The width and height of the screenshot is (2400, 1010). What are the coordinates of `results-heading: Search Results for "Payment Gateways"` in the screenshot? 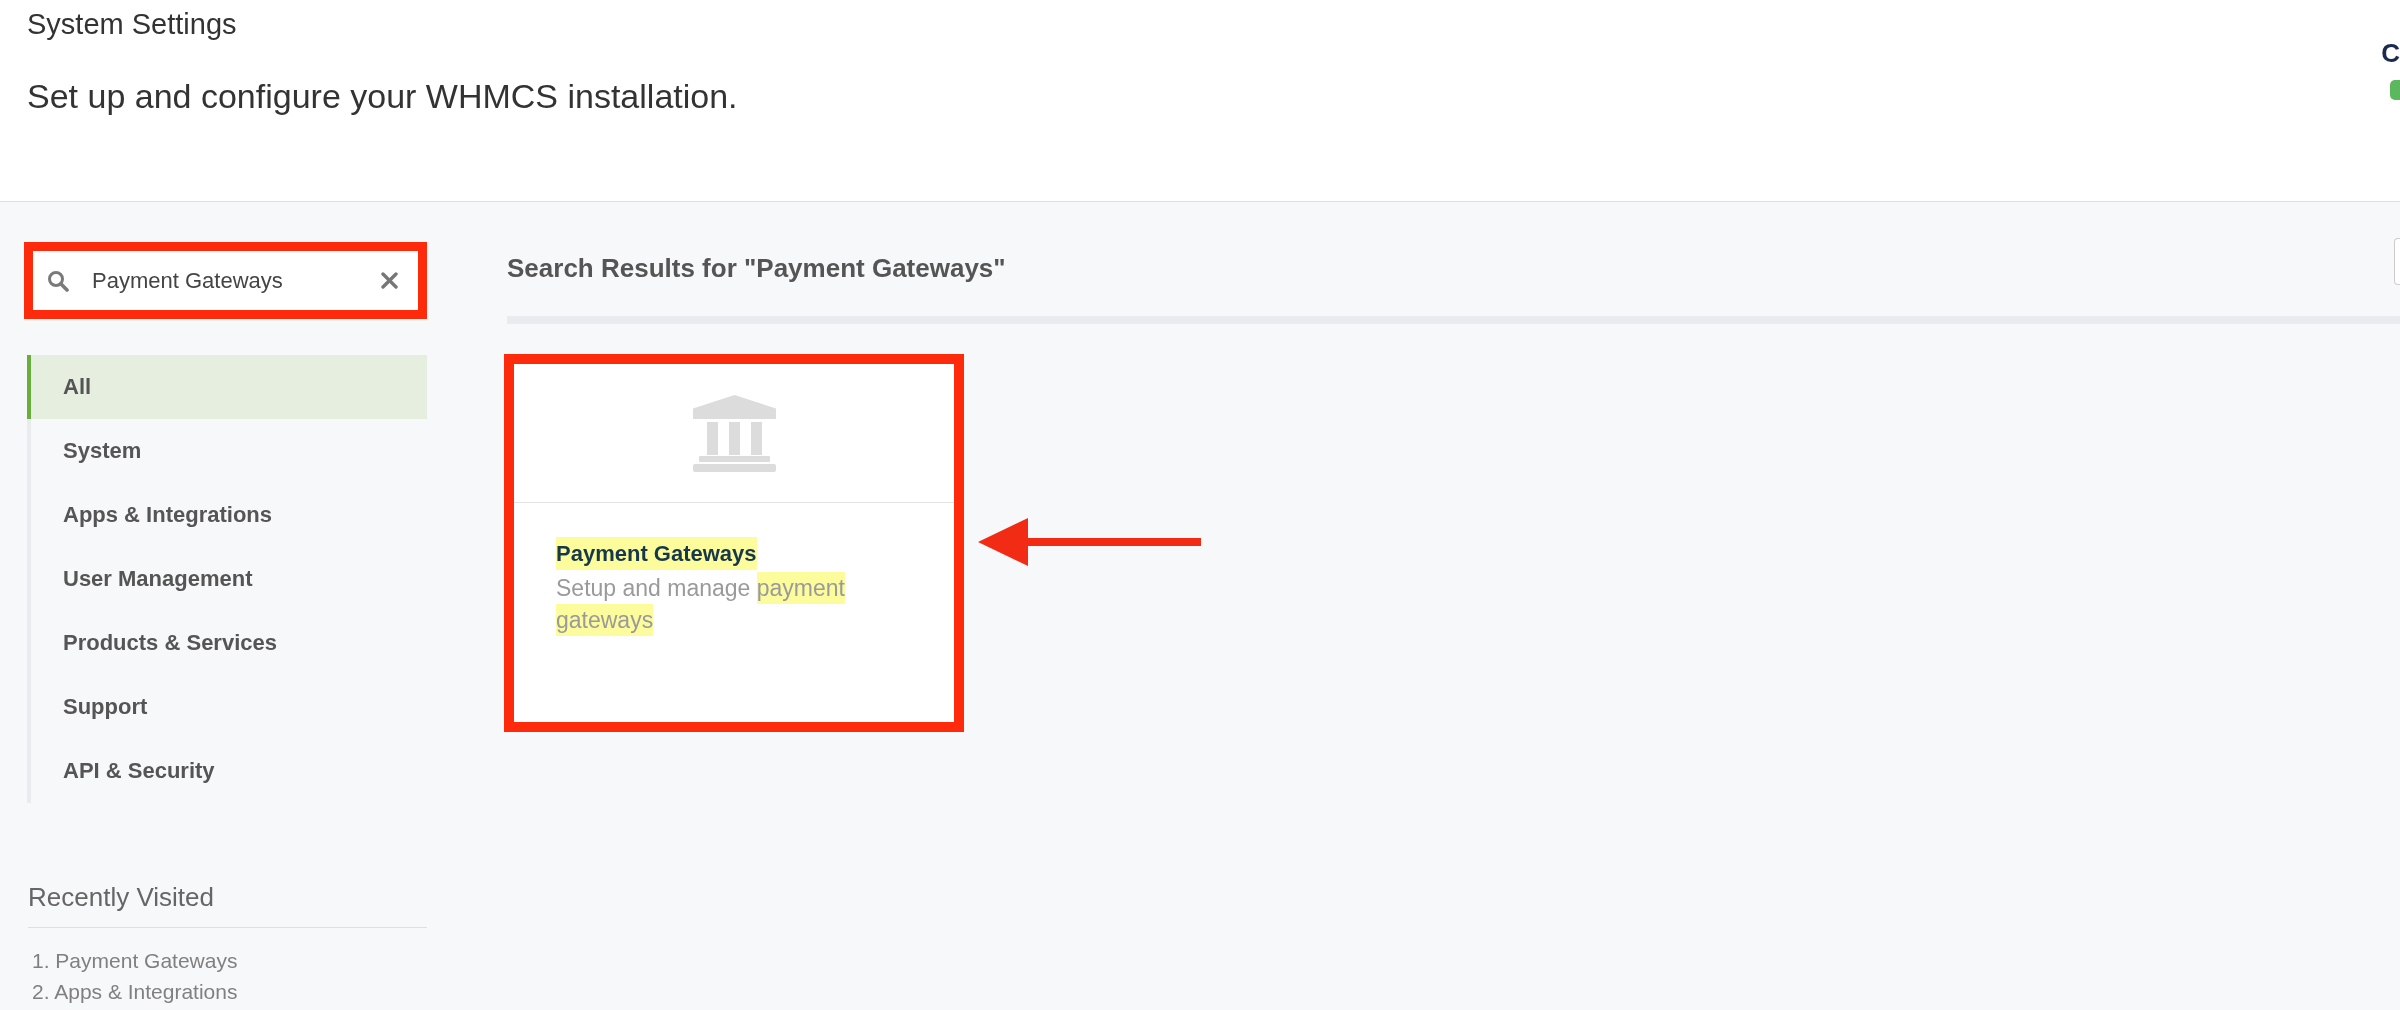 It's located at (756, 268).